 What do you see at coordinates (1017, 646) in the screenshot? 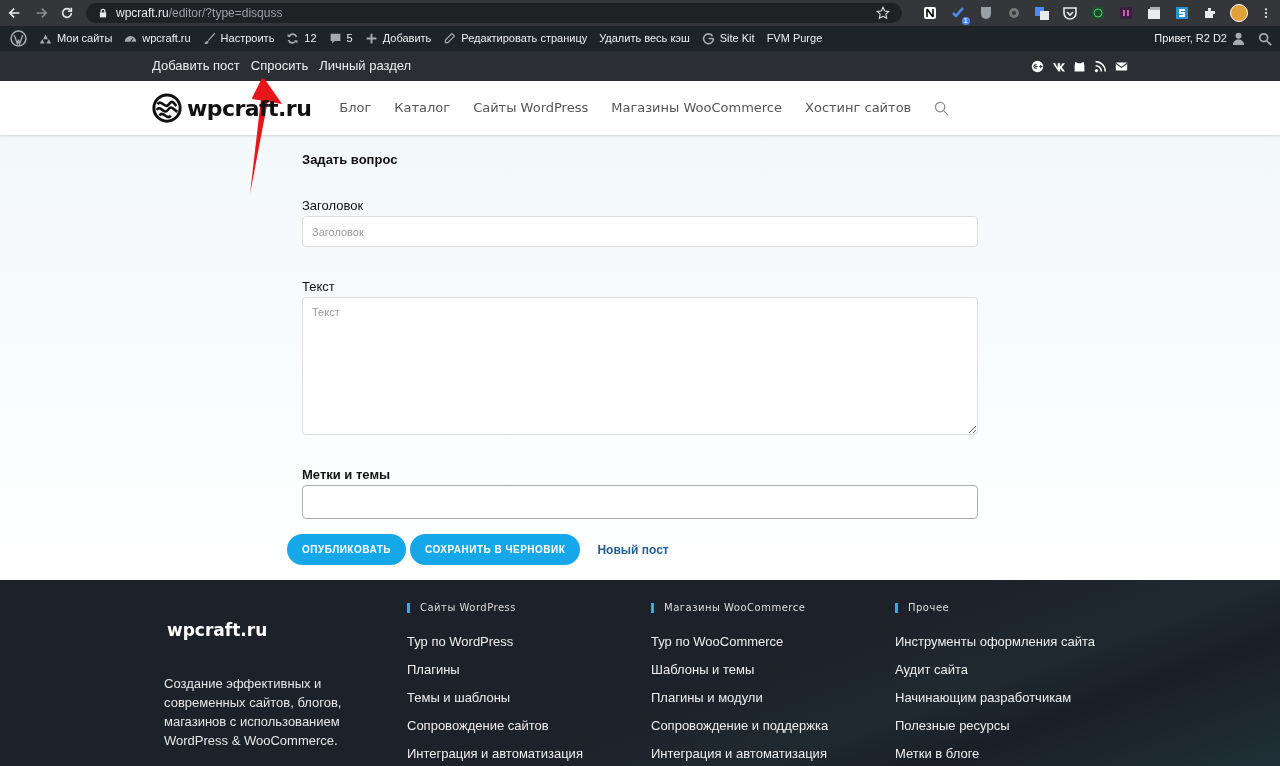
I see `footer-link: Инструменты оформления сайта` at bounding box center [1017, 646].